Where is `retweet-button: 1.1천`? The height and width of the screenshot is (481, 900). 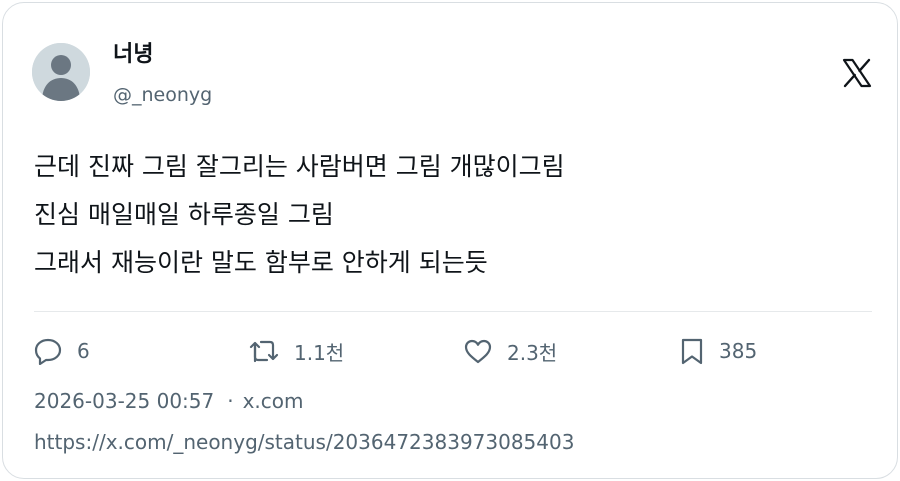 retweet-button: 1.1천 is located at coordinates (296, 351).